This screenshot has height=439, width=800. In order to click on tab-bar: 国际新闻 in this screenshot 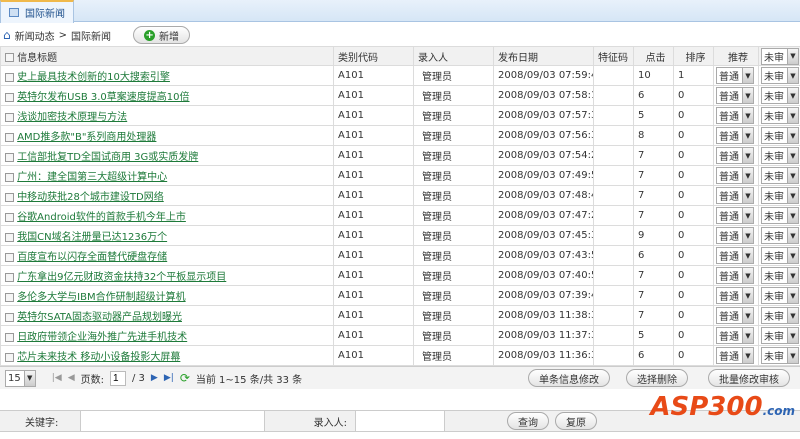, I will do `click(400, 11)`.